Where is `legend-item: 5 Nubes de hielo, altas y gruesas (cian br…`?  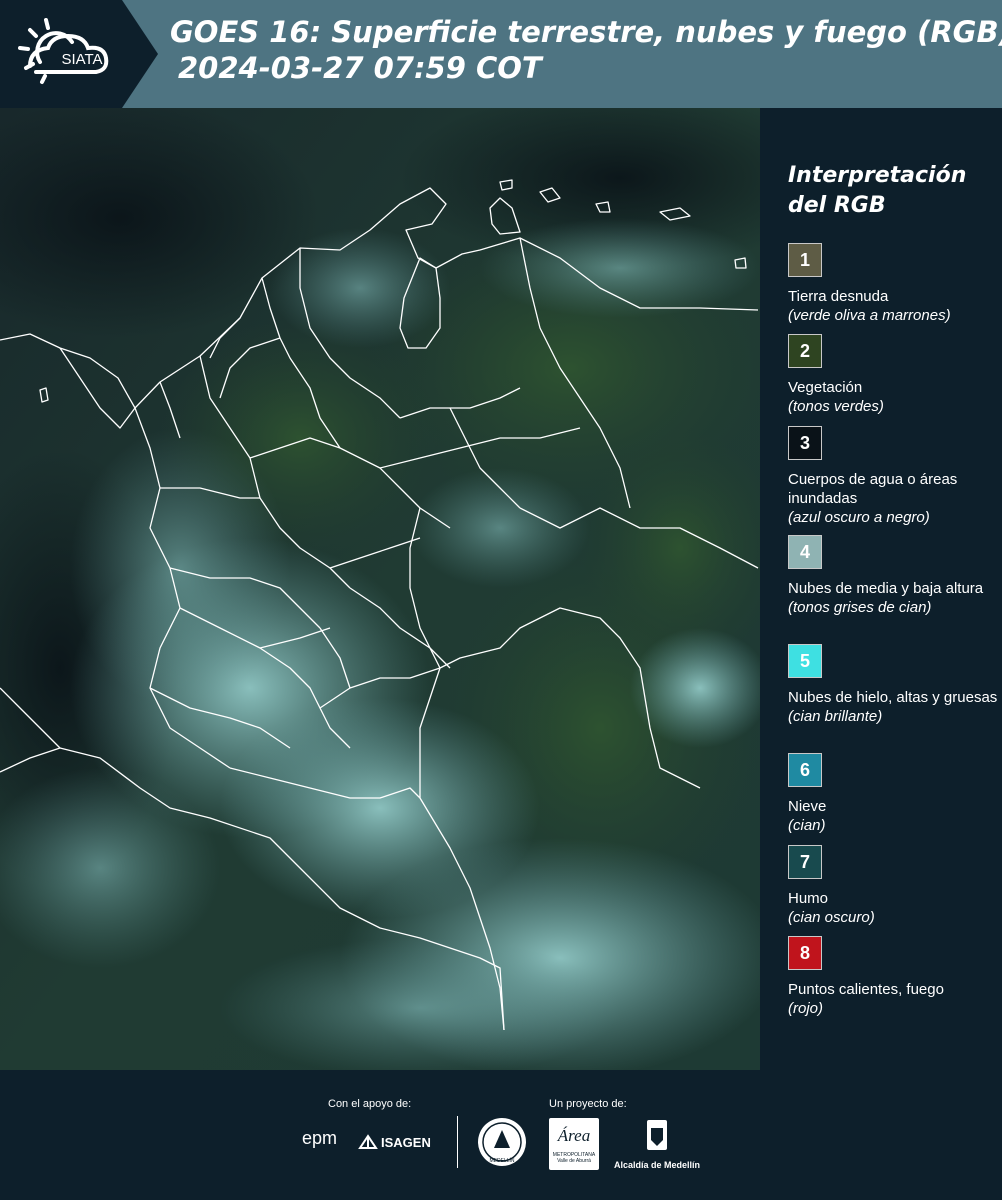 legend-item: 5 Nubes de hielo, altas y gruesas (cian br… is located at coordinates (893, 685).